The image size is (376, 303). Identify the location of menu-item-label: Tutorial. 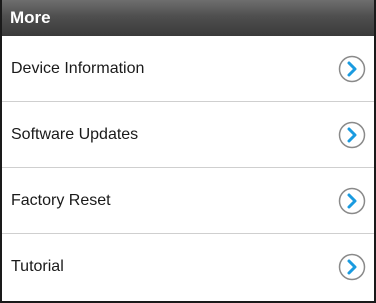
(37, 266).